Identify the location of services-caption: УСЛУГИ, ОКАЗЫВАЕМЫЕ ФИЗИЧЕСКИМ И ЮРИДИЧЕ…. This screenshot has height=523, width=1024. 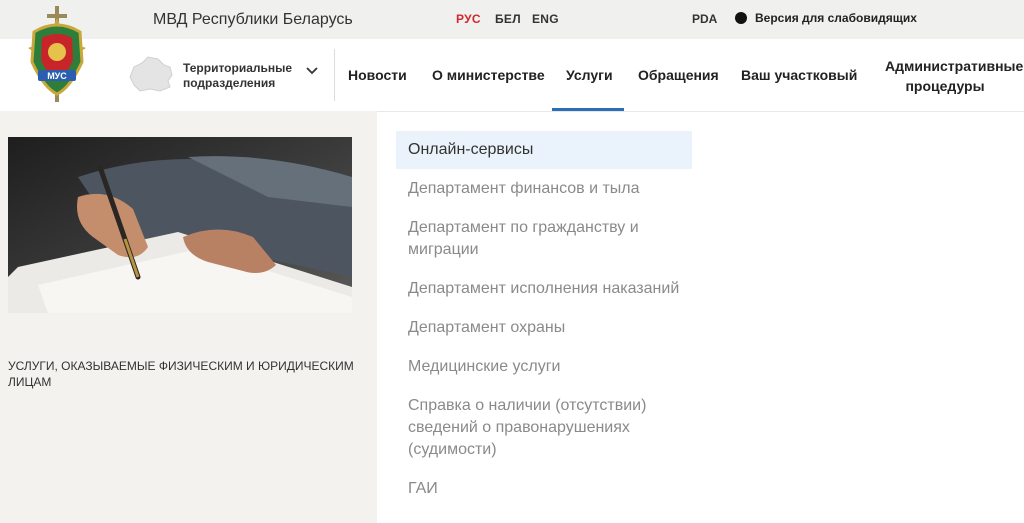
(181, 374).